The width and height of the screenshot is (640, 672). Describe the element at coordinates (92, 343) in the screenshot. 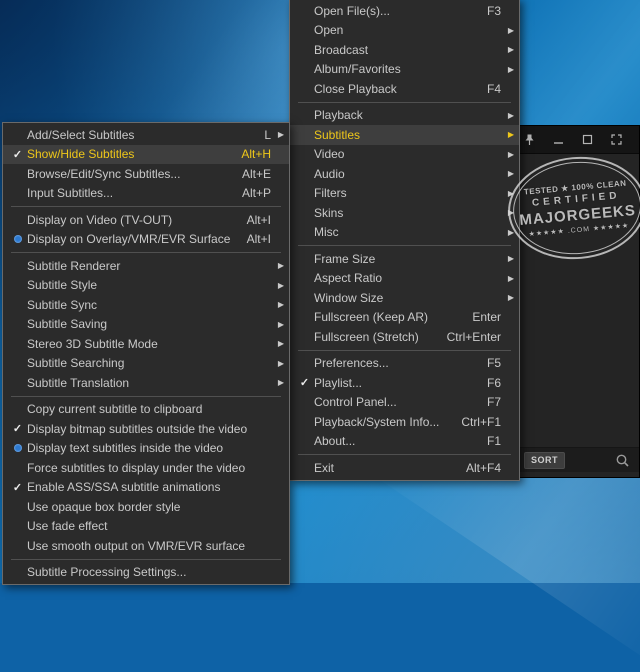

I see `menu-item-label: Stereo 3D Subtitle Mode` at that location.